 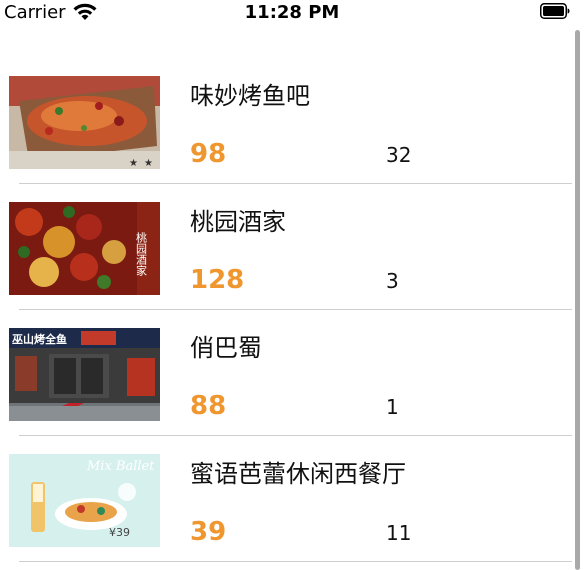 I want to click on restaurant-name: 桃园酒家, so click(x=238, y=222).